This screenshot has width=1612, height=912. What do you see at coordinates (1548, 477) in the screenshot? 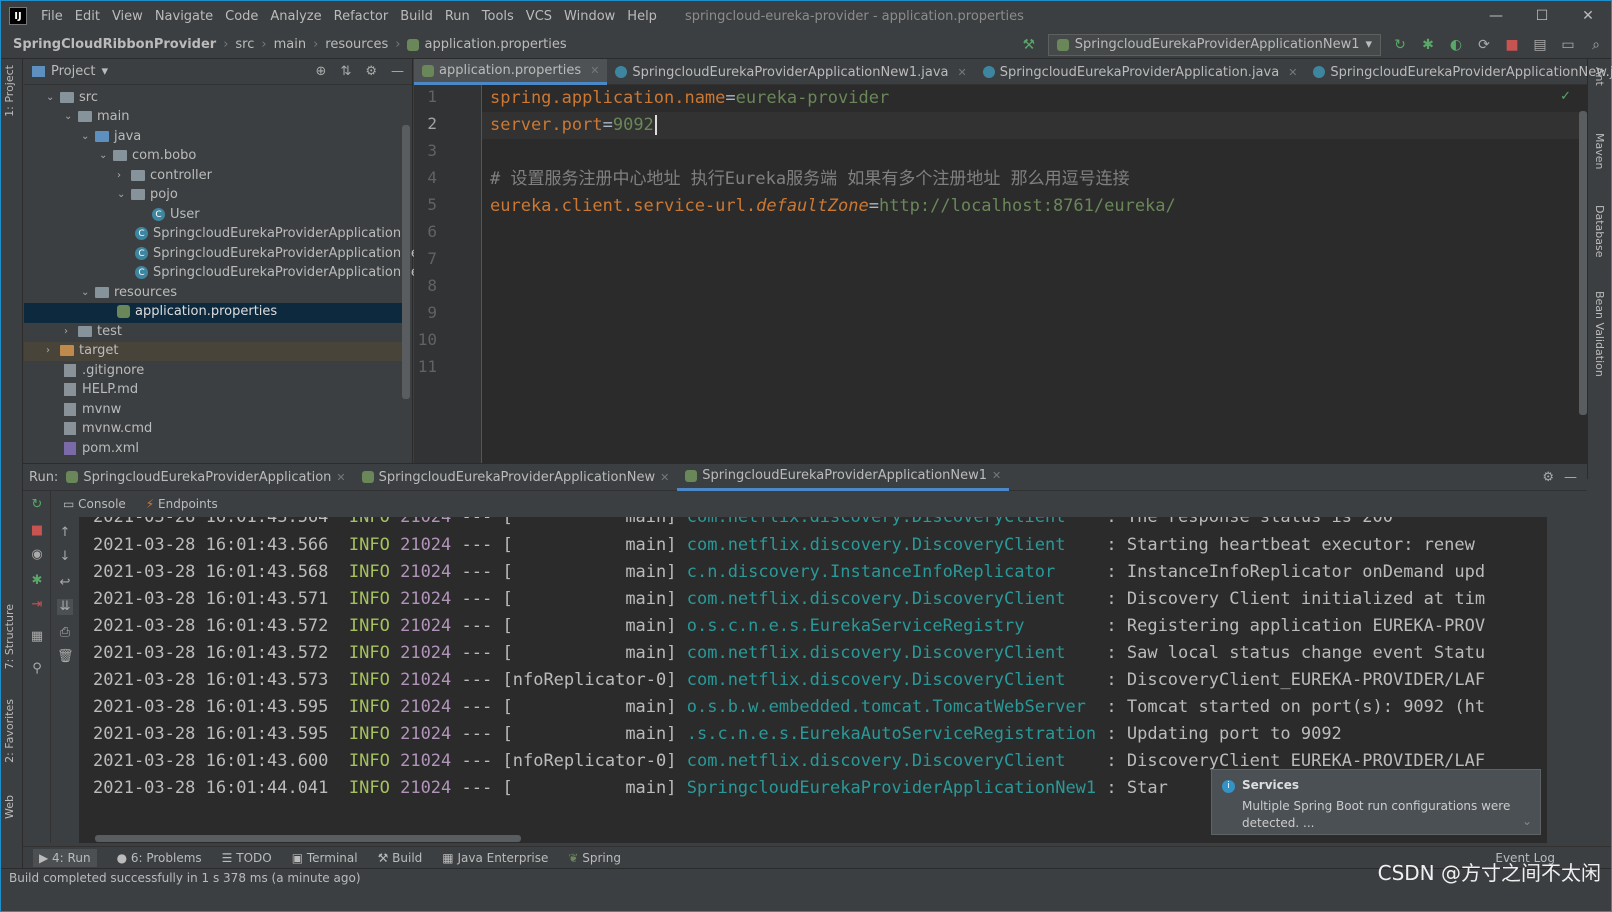
I see `gear-icon: ⚙` at bounding box center [1548, 477].